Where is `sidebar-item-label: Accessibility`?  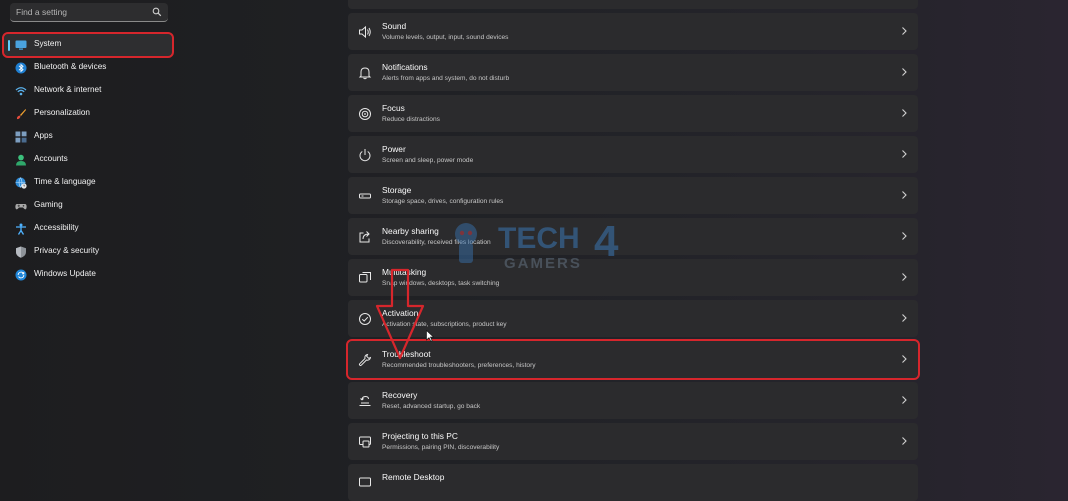 sidebar-item-label: Accessibility is located at coordinates (56, 227).